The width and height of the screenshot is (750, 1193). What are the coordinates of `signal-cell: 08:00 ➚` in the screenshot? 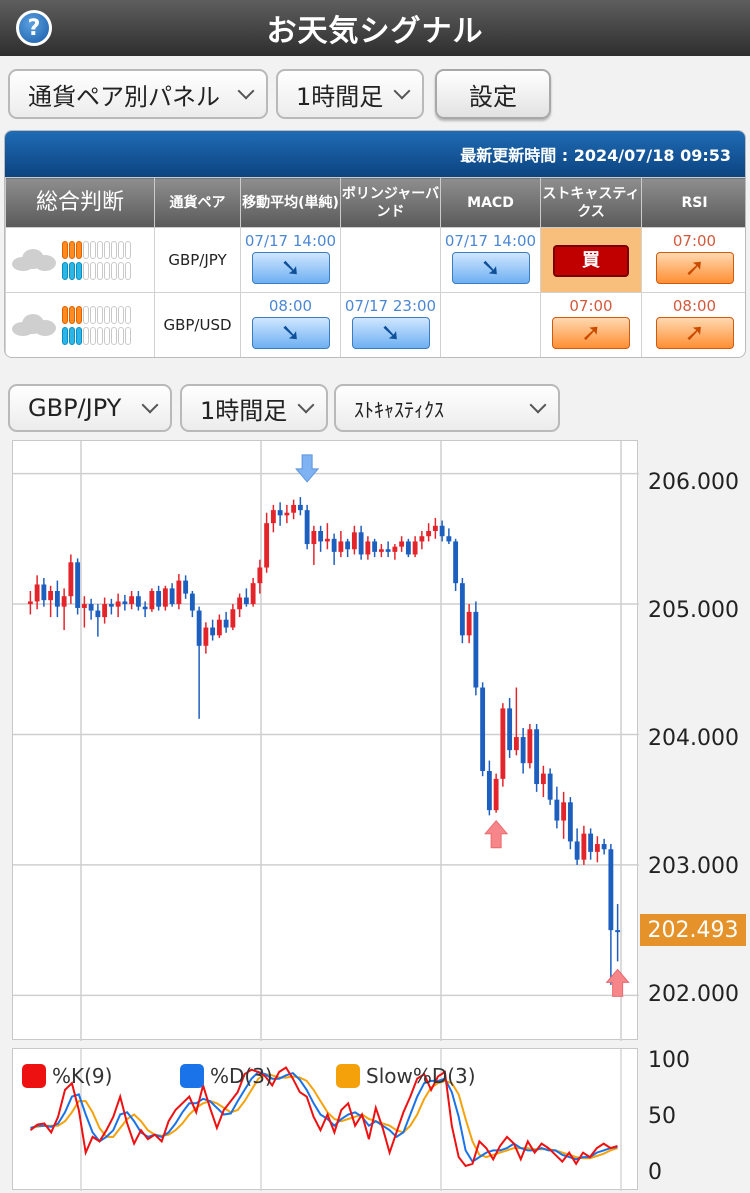 It's located at (693, 324).